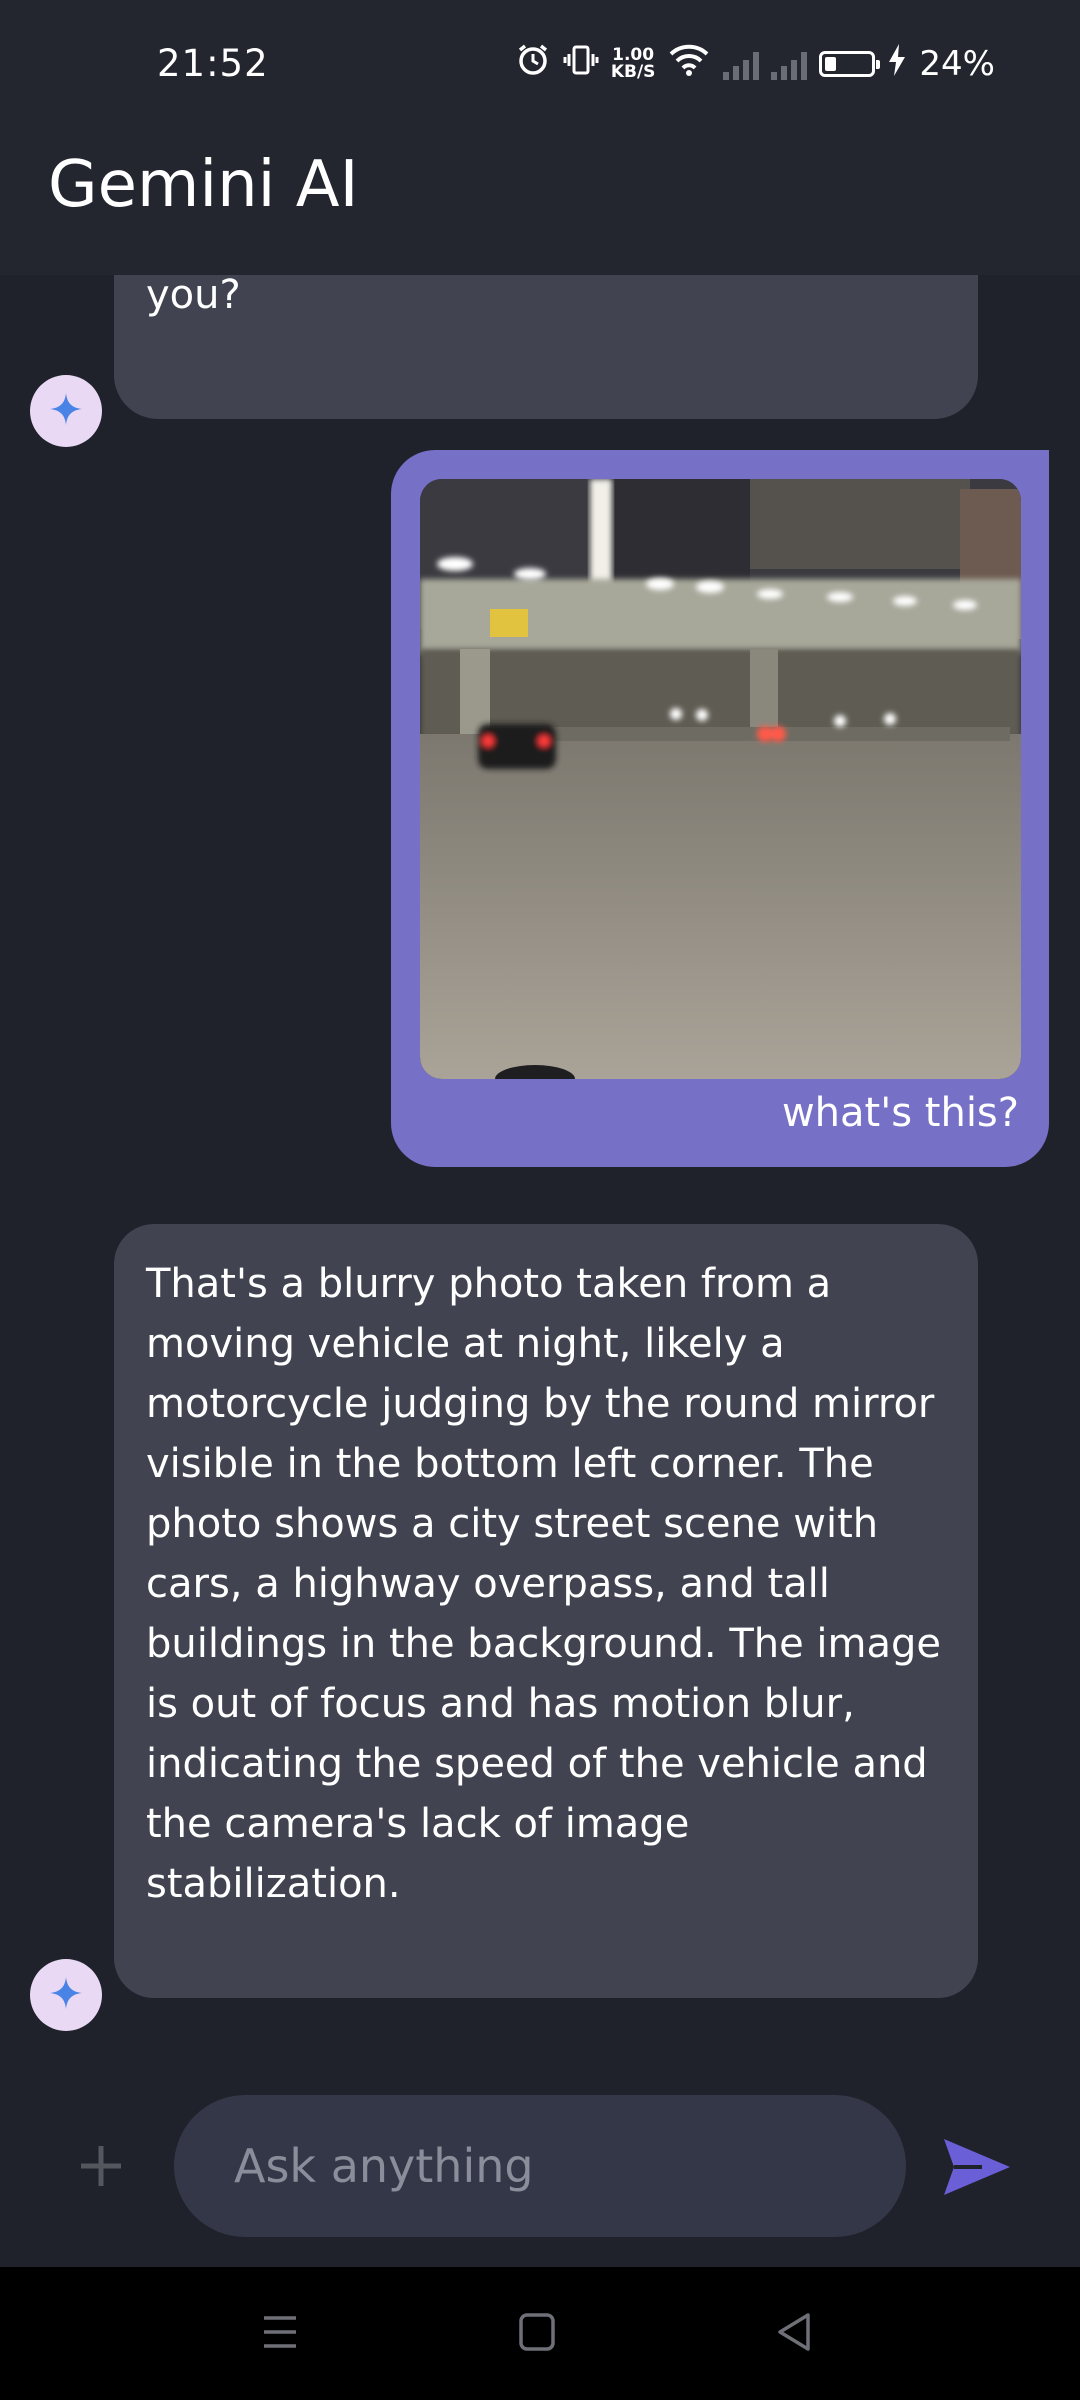 This screenshot has height=2400, width=1080. What do you see at coordinates (720, 779) in the screenshot?
I see `attached-photo` at bounding box center [720, 779].